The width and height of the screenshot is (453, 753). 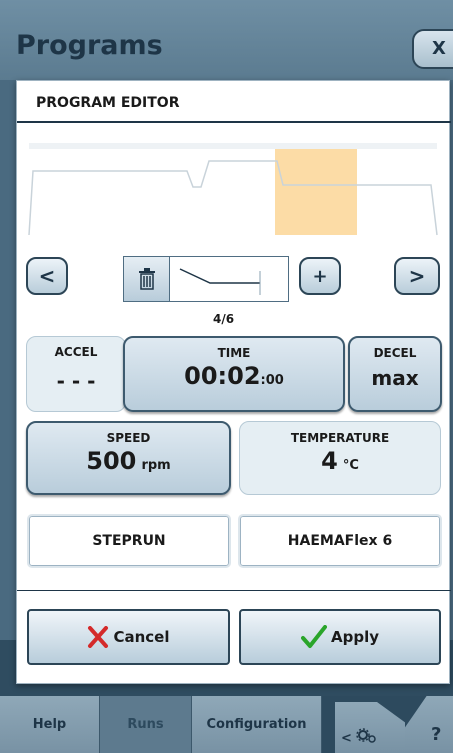 I want to click on temperature-value-row: 4 °C, so click(x=340, y=461).